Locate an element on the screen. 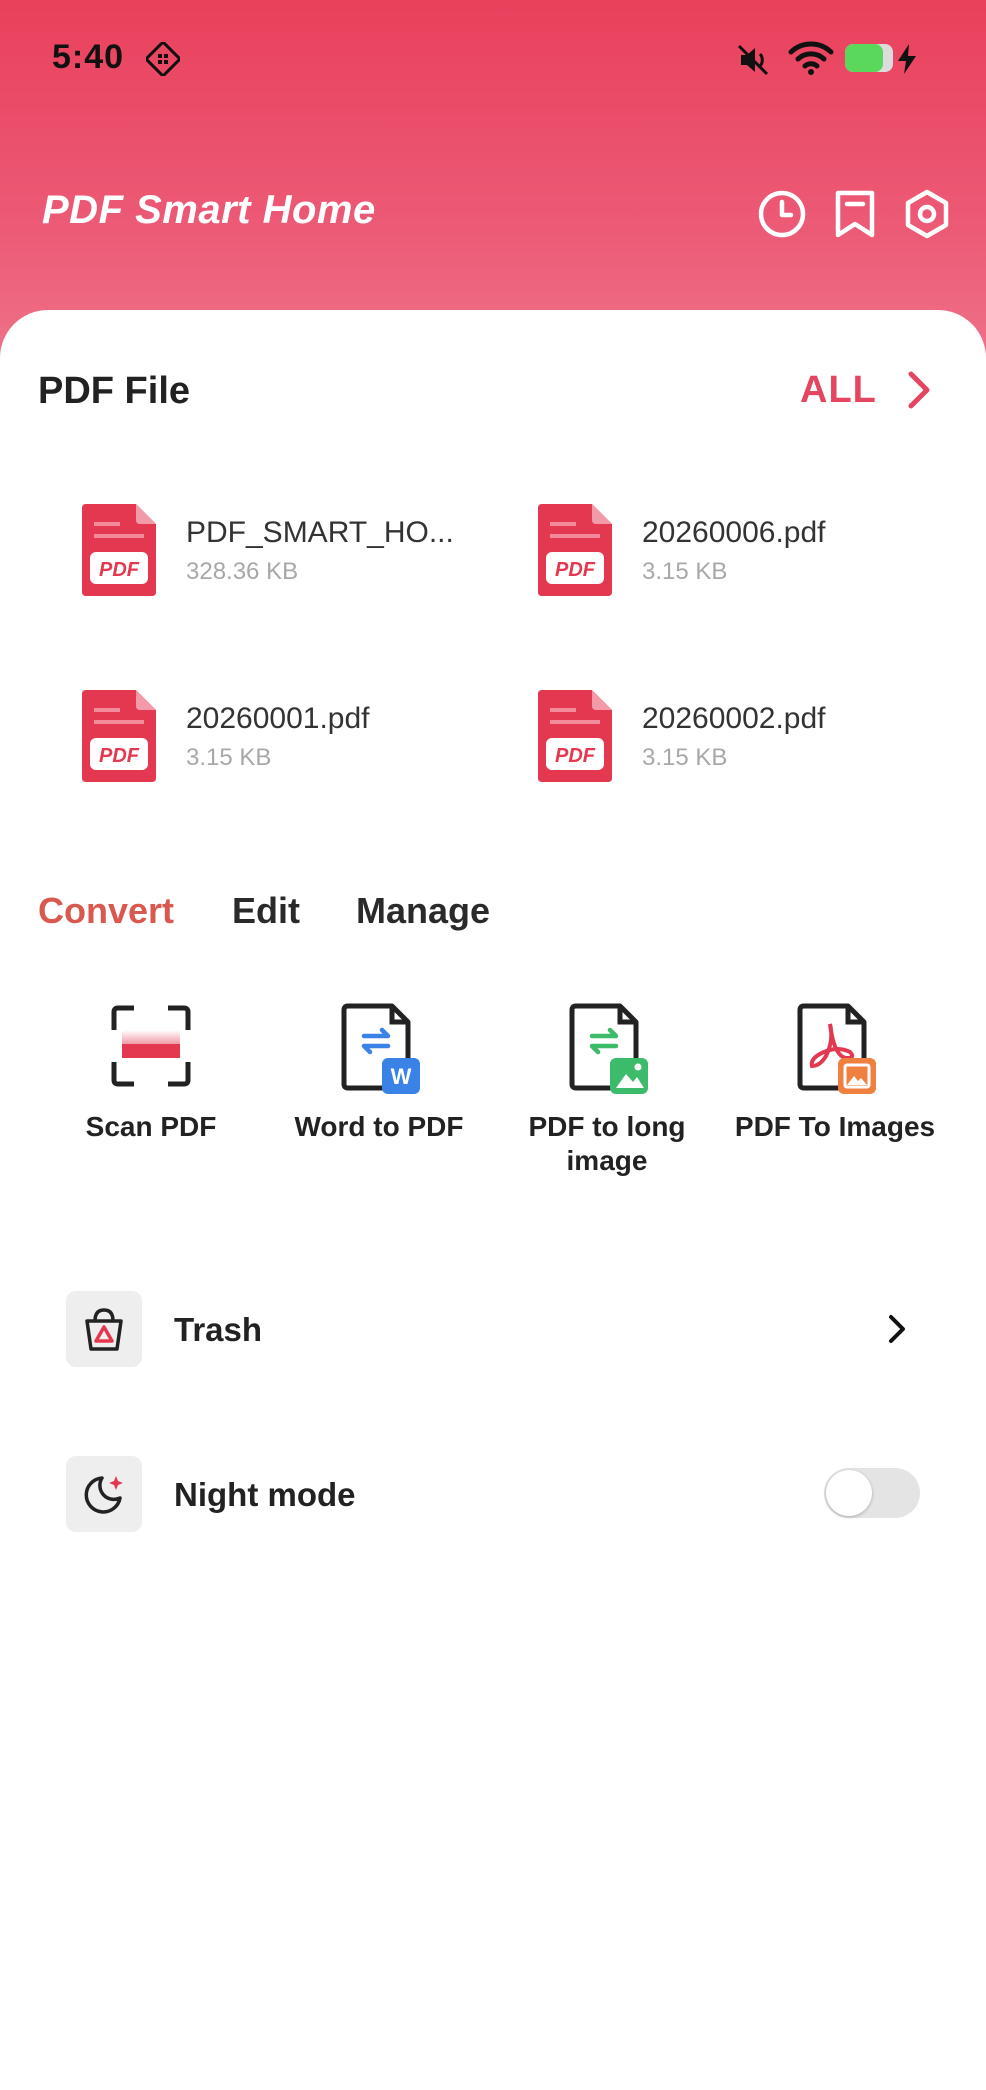  status-time: 5:40 is located at coordinates (88, 57).